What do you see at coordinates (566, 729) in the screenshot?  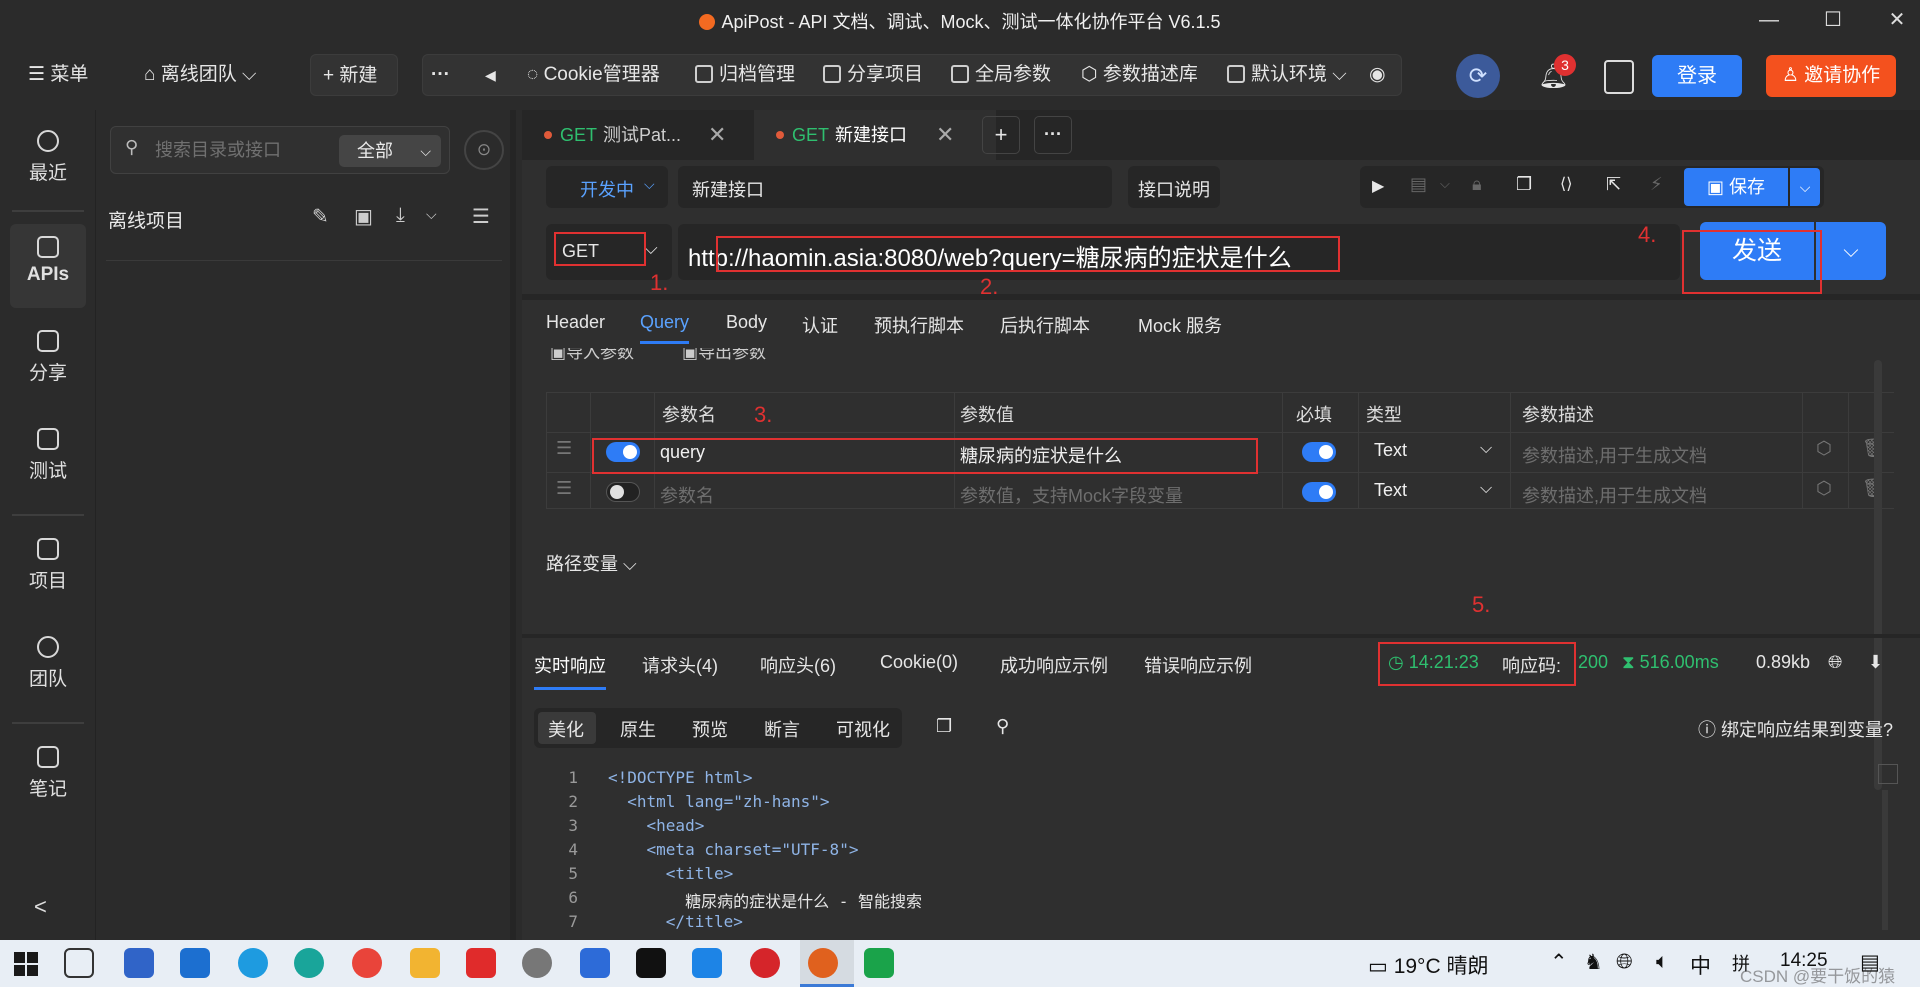 I see `view-beautify: 美化` at bounding box center [566, 729].